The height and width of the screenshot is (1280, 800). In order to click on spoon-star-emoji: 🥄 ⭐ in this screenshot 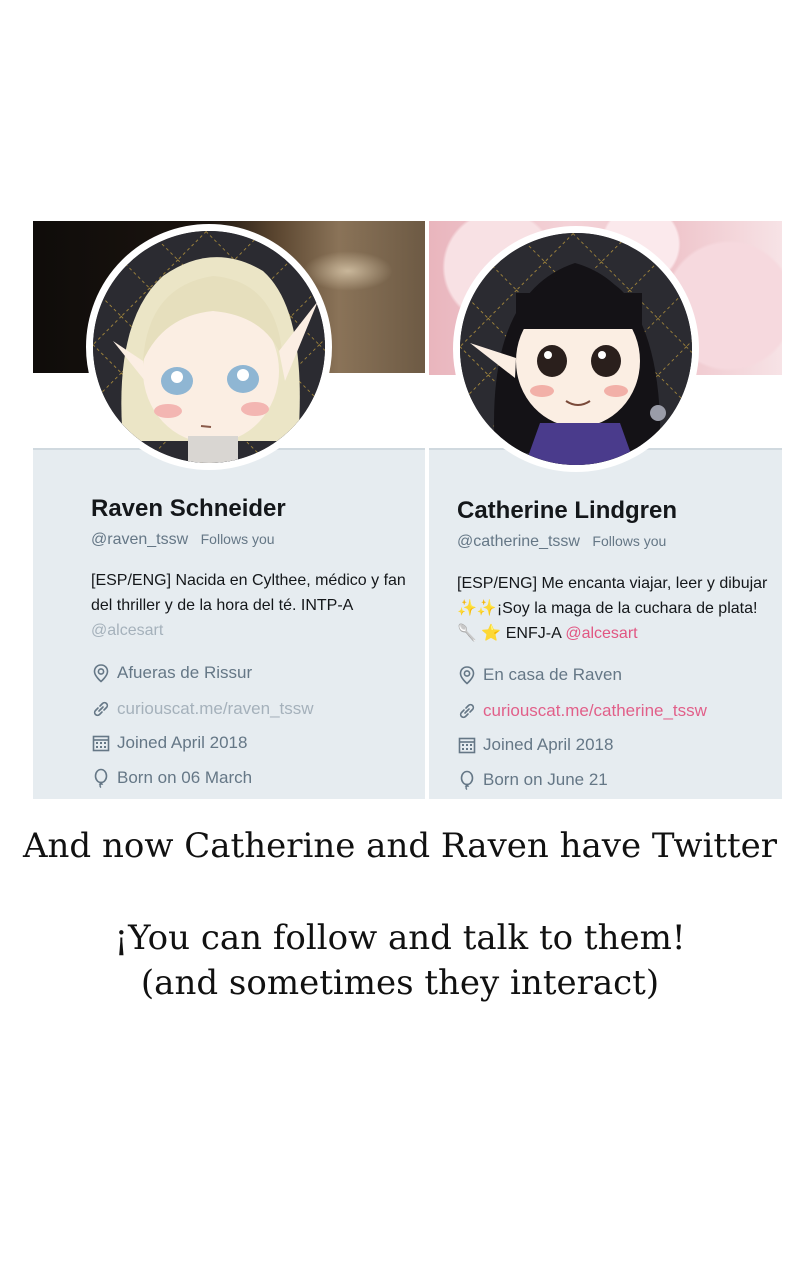, I will do `click(479, 633)`.